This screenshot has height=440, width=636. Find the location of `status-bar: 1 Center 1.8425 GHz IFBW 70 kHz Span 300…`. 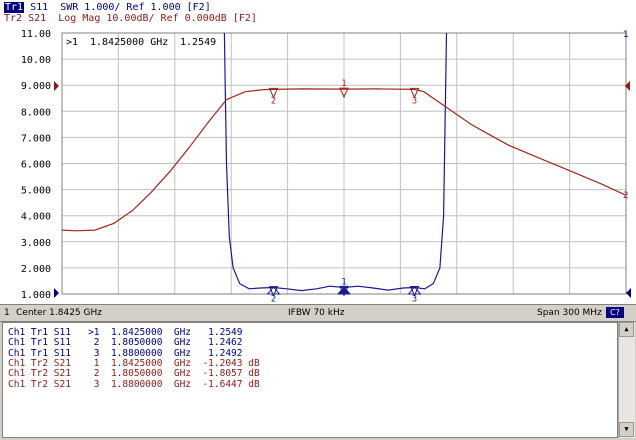

status-bar: 1 Center 1.8425 GHz IFBW 70 kHz Span 300… is located at coordinates (318, 313).